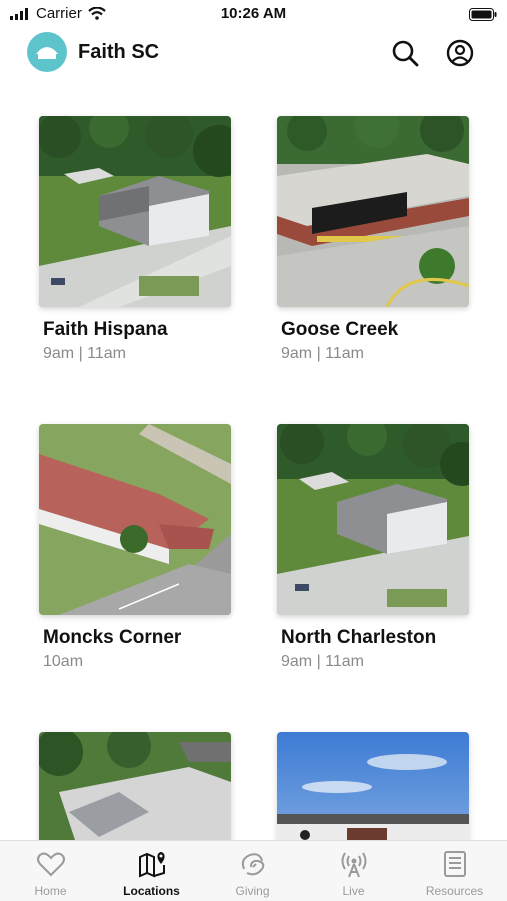 The width and height of the screenshot is (507, 901). What do you see at coordinates (112, 637) in the screenshot?
I see `location-name: Moncks Corner` at bounding box center [112, 637].